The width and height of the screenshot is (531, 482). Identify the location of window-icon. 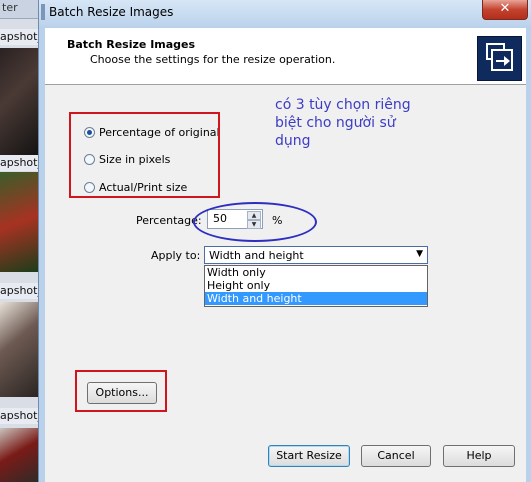
(43, 12).